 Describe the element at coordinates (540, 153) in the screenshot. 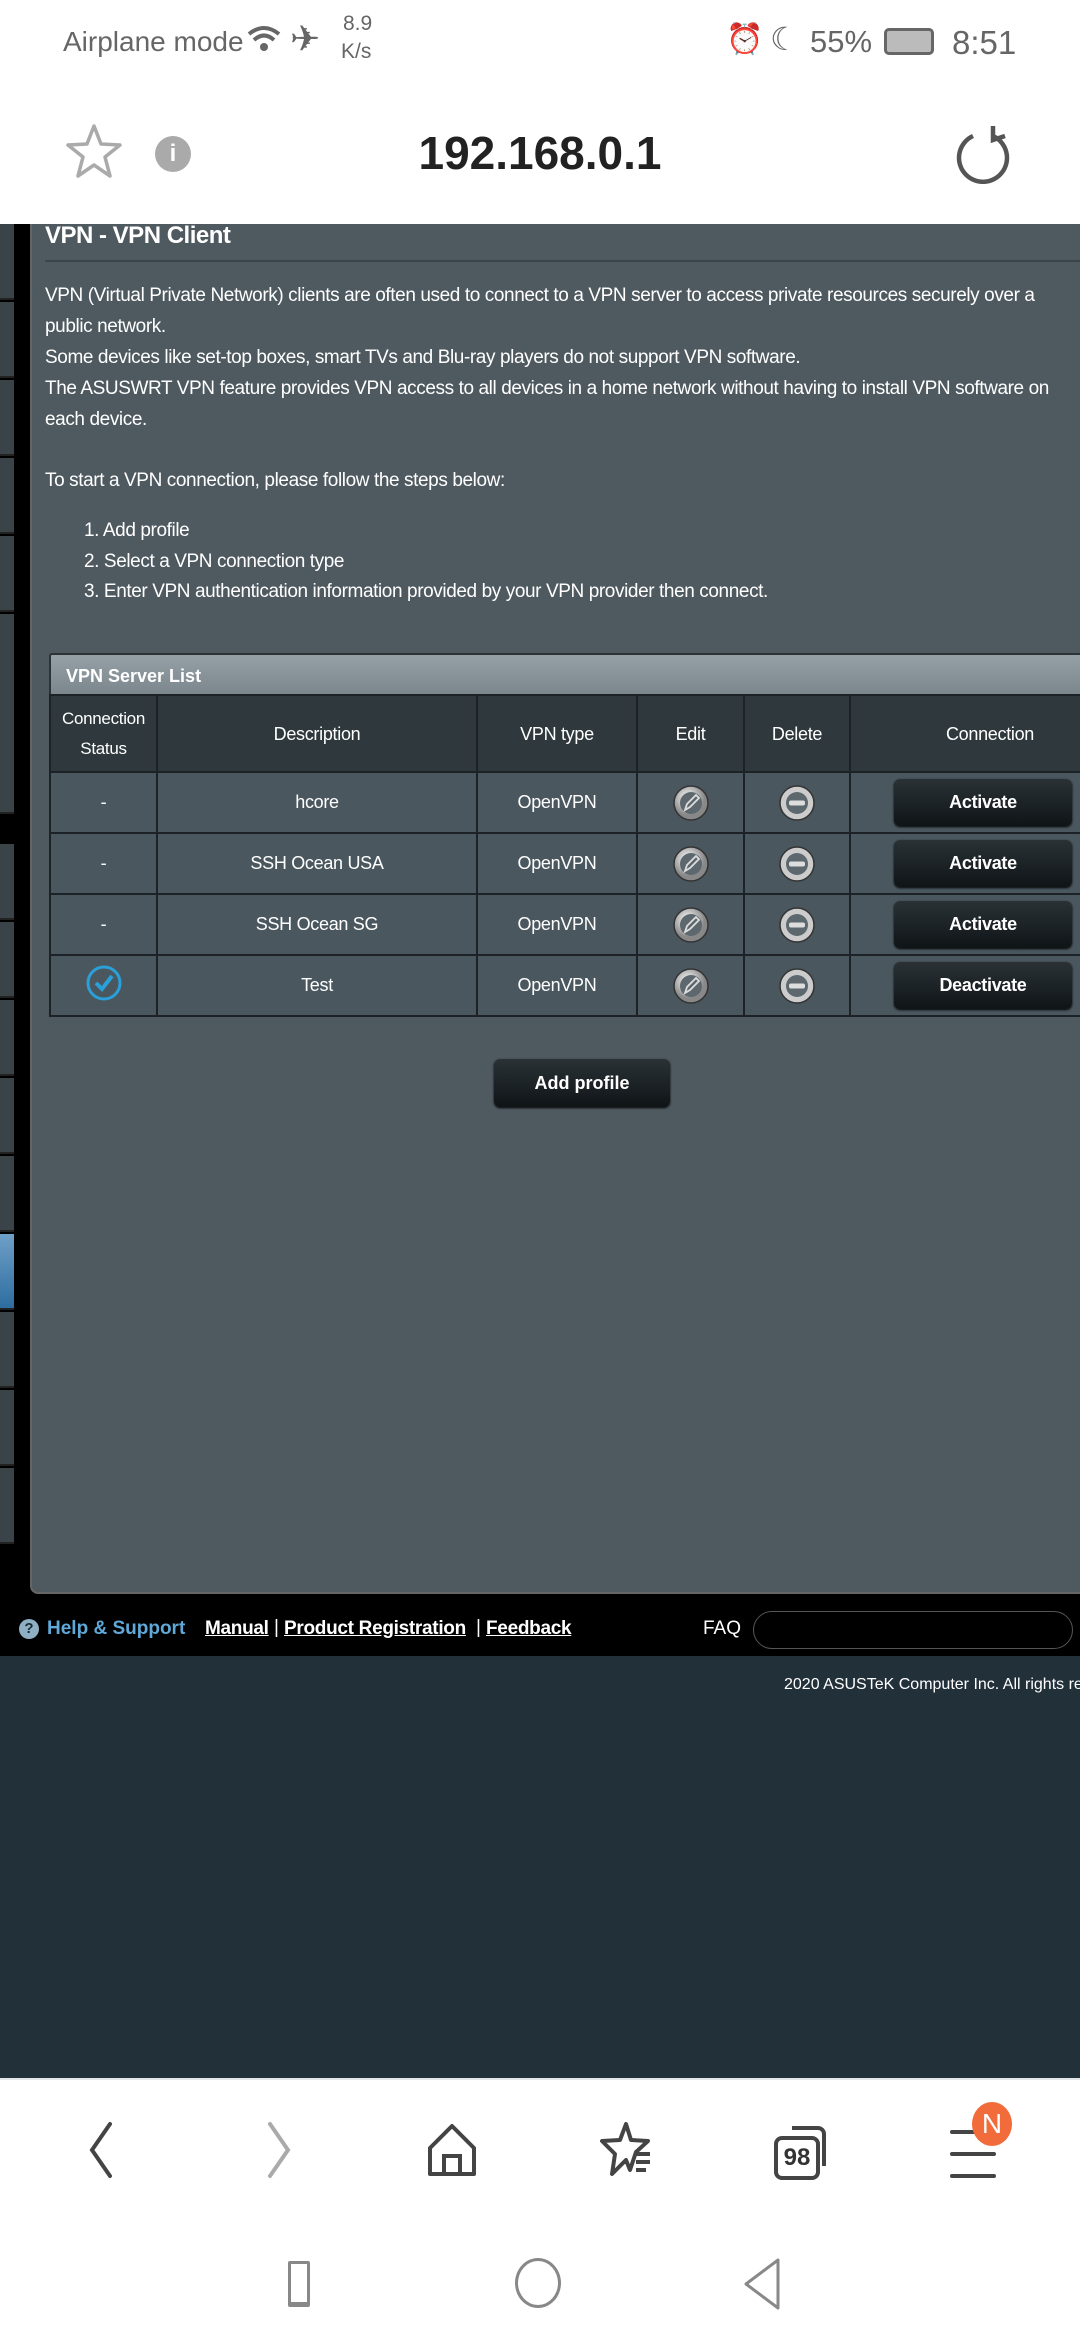

I see `url-text: 192.168.0.1` at that location.